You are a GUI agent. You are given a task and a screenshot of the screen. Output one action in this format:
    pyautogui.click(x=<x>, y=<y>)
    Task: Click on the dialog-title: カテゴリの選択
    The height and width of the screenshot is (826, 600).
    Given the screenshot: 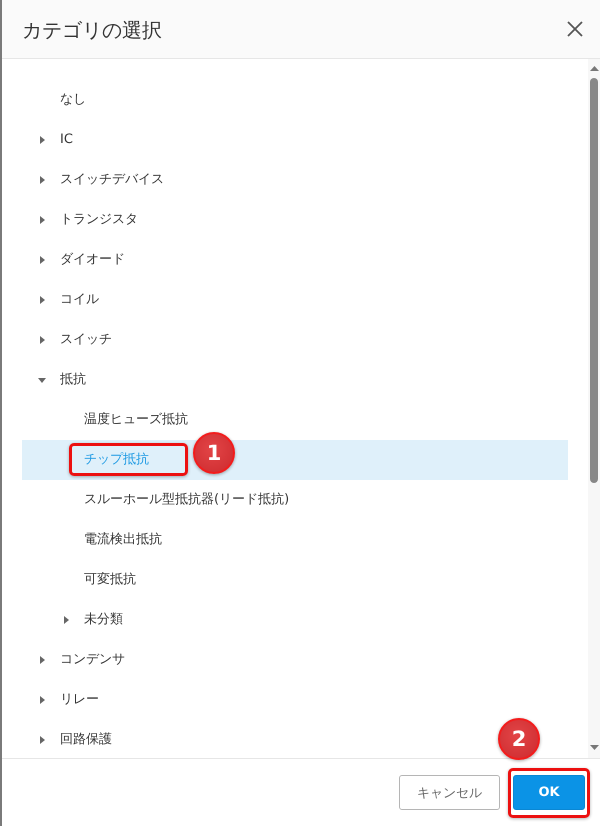 What is the action you would take?
    pyautogui.click(x=92, y=30)
    